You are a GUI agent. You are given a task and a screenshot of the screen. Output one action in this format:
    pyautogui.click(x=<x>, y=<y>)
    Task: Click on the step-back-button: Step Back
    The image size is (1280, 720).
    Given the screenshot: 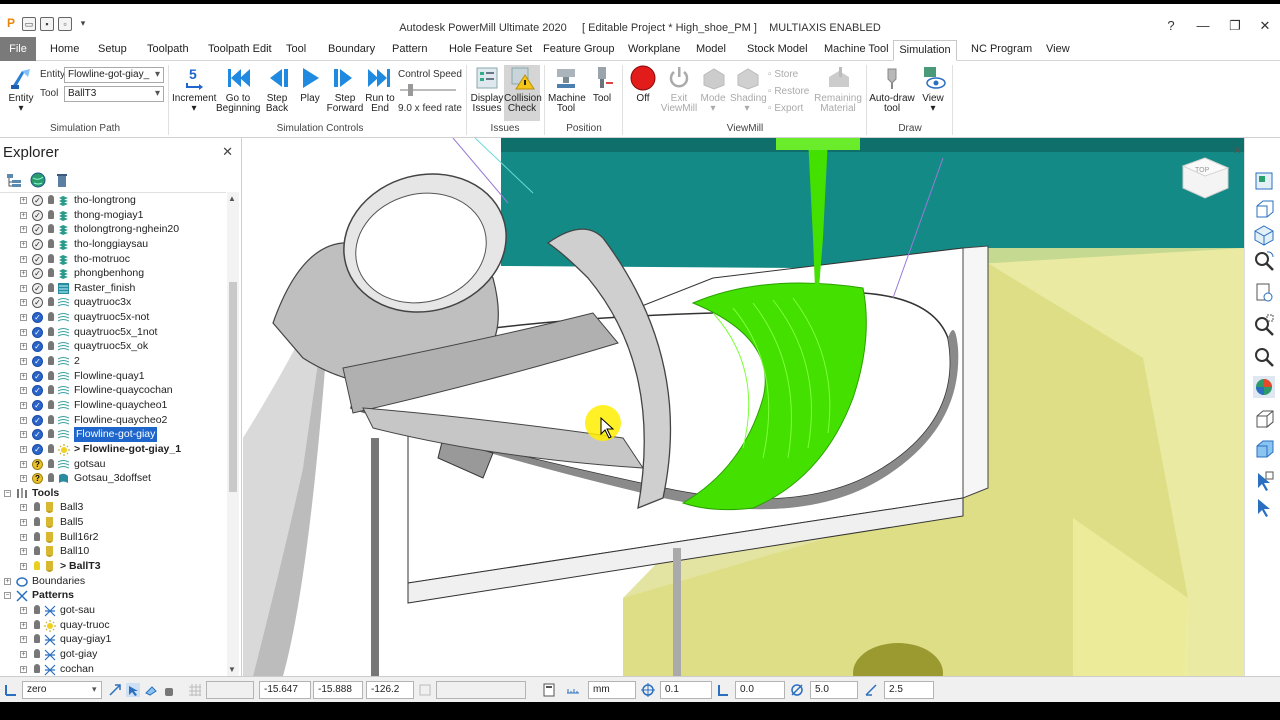 What is the action you would take?
    pyautogui.click(x=277, y=89)
    